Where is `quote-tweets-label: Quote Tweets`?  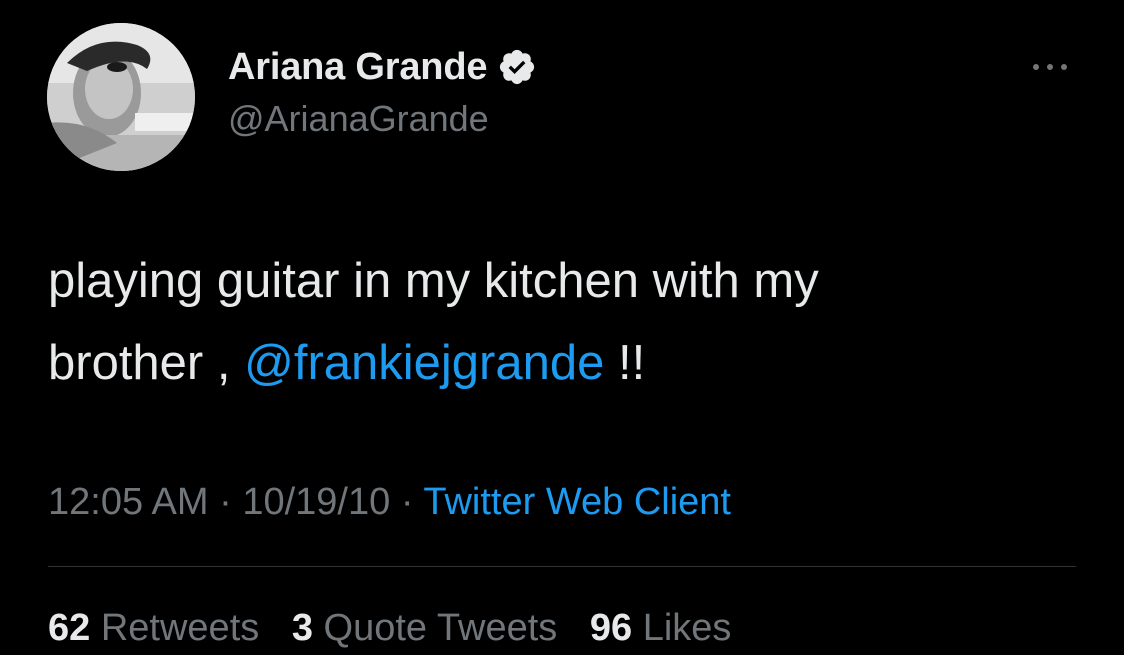
quote-tweets-label: Quote Tweets is located at coordinates (440, 628).